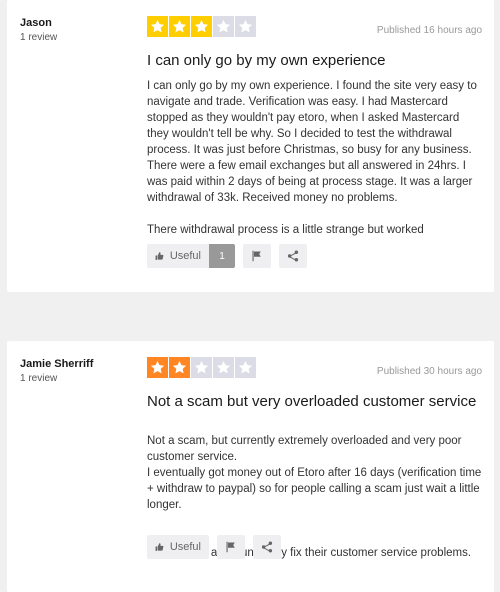  What do you see at coordinates (266, 60) in the screenshot?
I see `review-title: I can only go by my own experience` at bounding box center [266, 60].